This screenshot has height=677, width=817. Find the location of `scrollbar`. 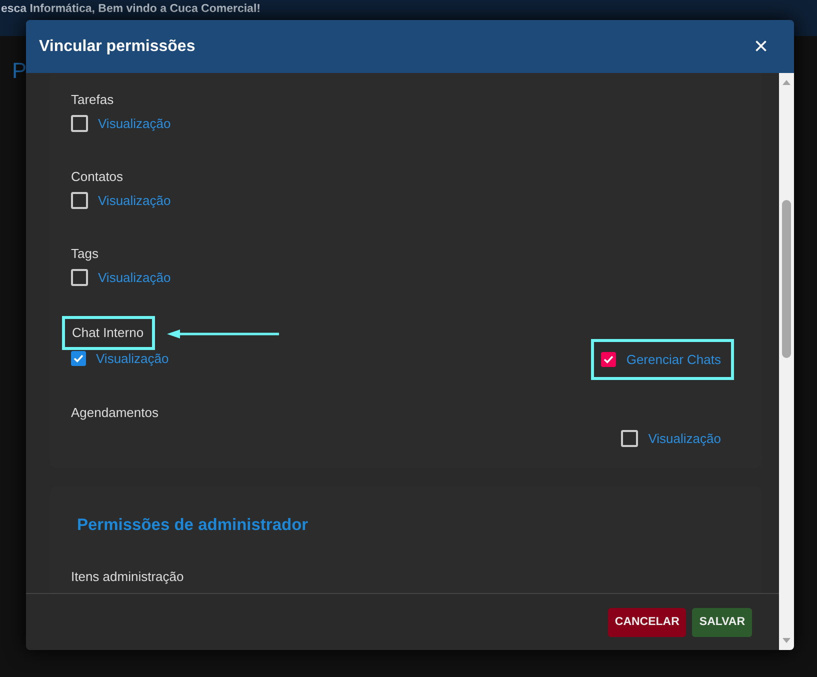

scrollbar is located at coordinates (786, 361).